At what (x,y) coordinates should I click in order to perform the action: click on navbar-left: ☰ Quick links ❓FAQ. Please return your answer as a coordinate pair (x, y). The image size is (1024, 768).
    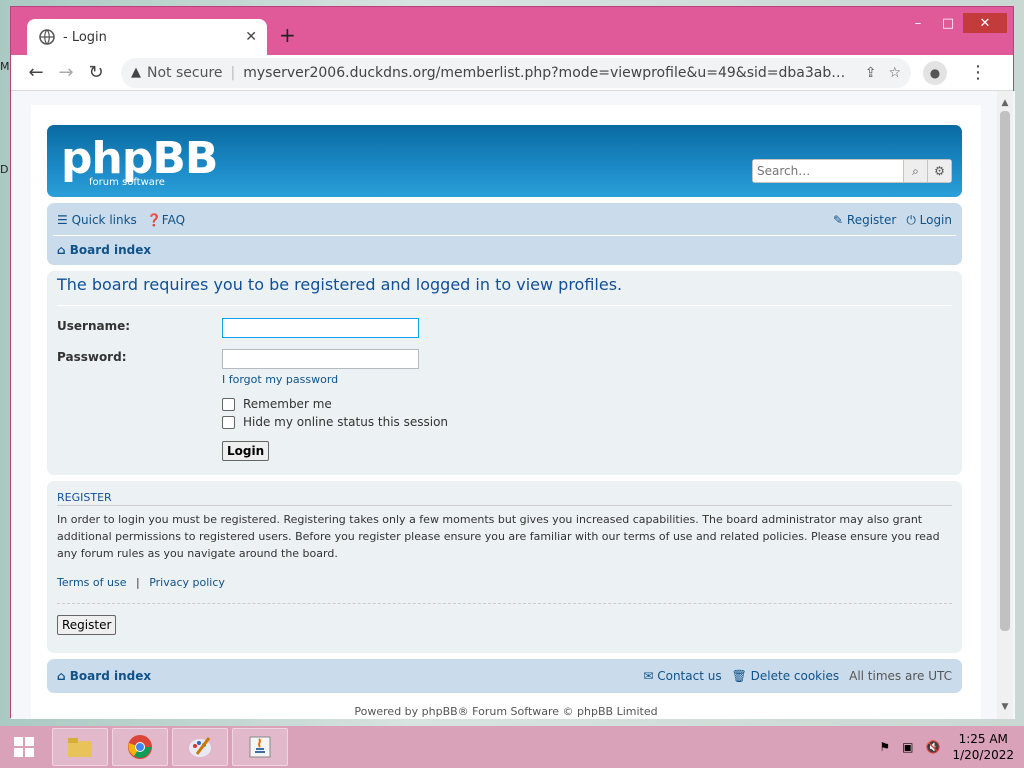
    Looking at the image, I should click on (121, 220).